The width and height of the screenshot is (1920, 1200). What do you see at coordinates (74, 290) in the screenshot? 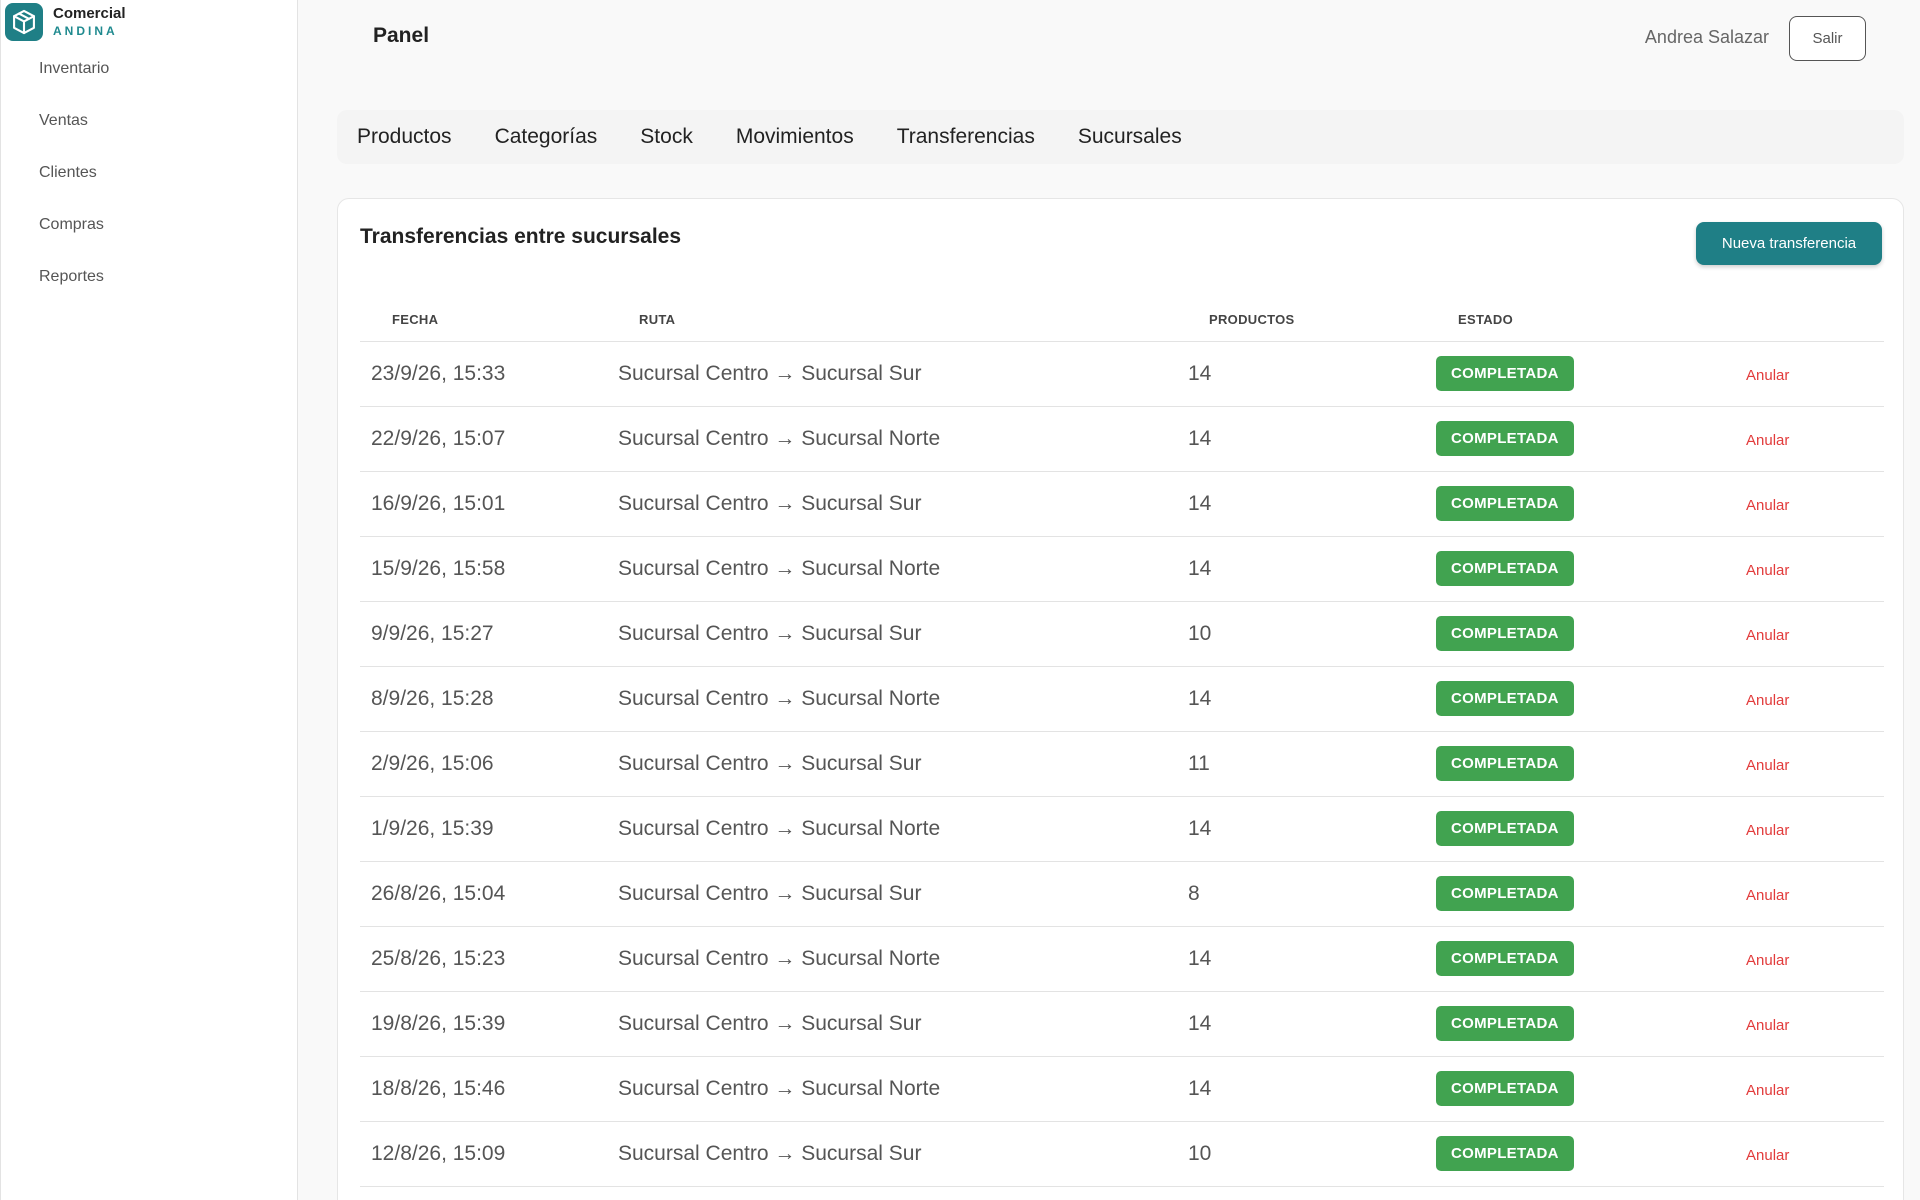
I see `sidebar-item-reportes: Reportes` at bounding box center [74, 290].